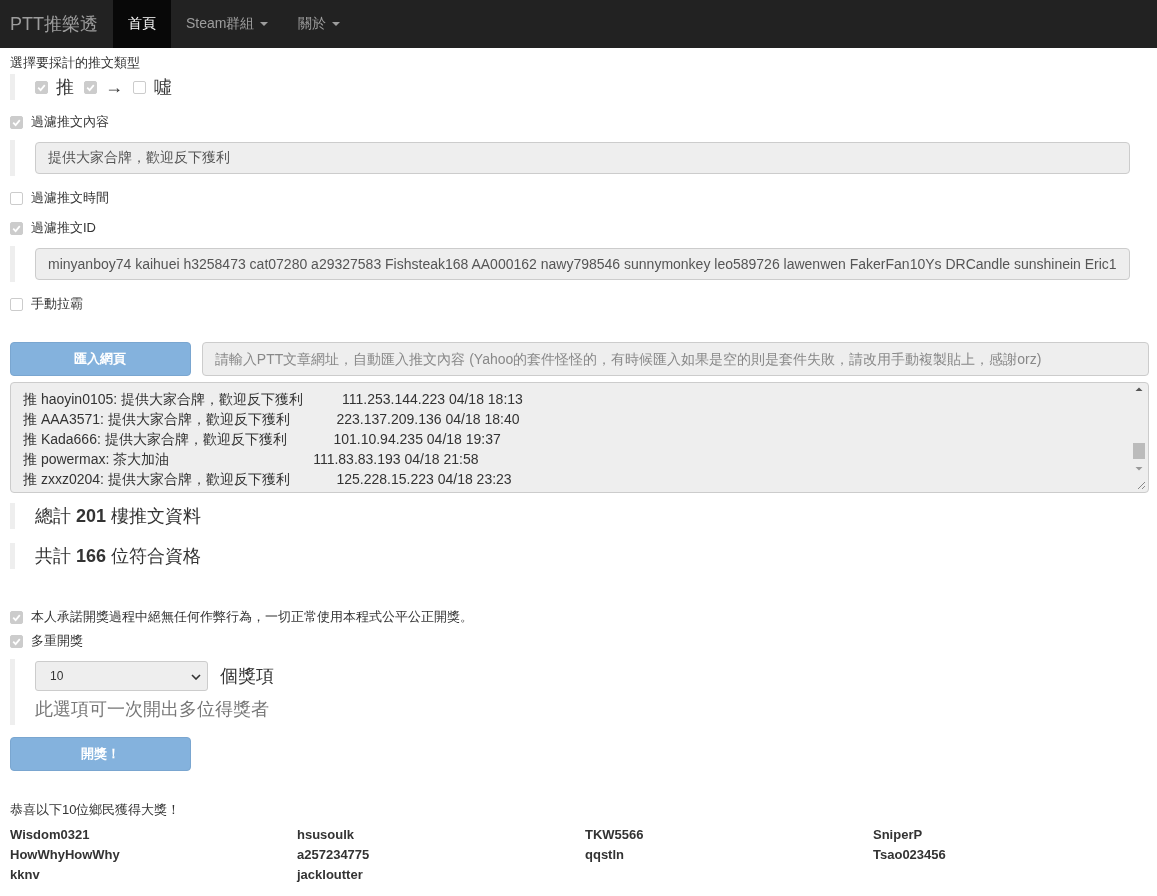 The image size is (1157, 896). I want to click on winner-name: jackloutter, so click(330, 875).